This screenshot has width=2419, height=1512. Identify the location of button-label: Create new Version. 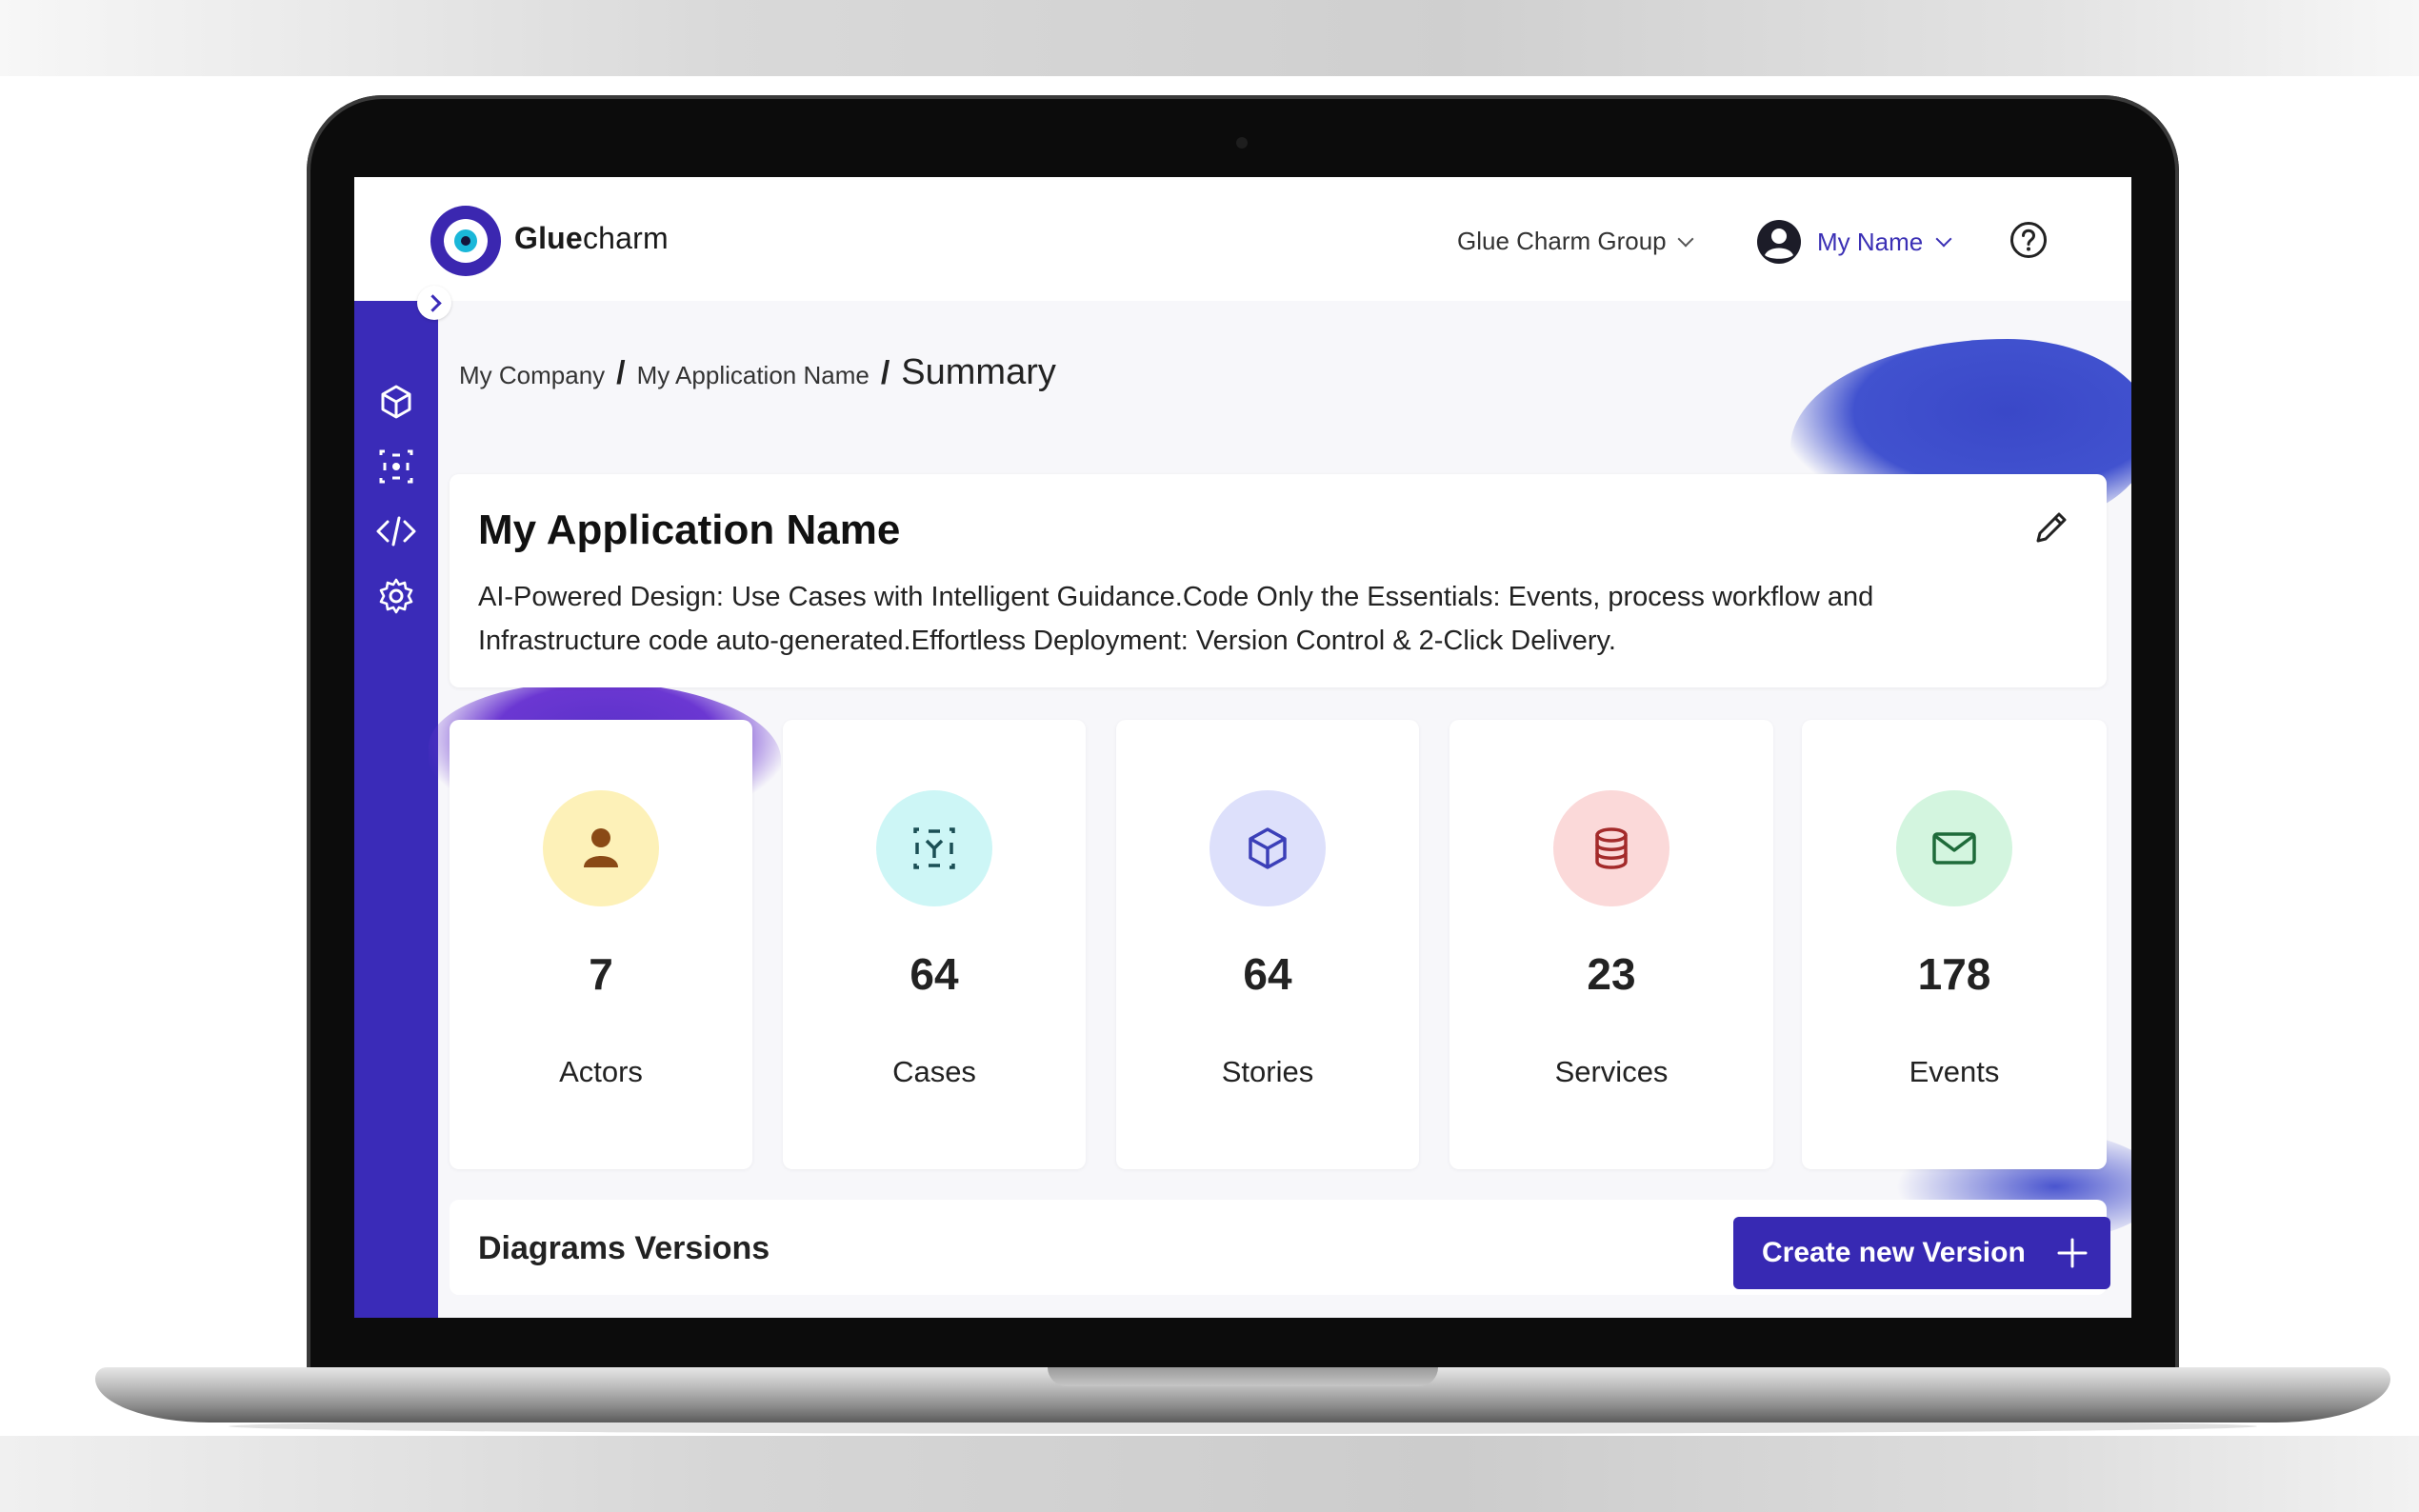
(1894, 1252).